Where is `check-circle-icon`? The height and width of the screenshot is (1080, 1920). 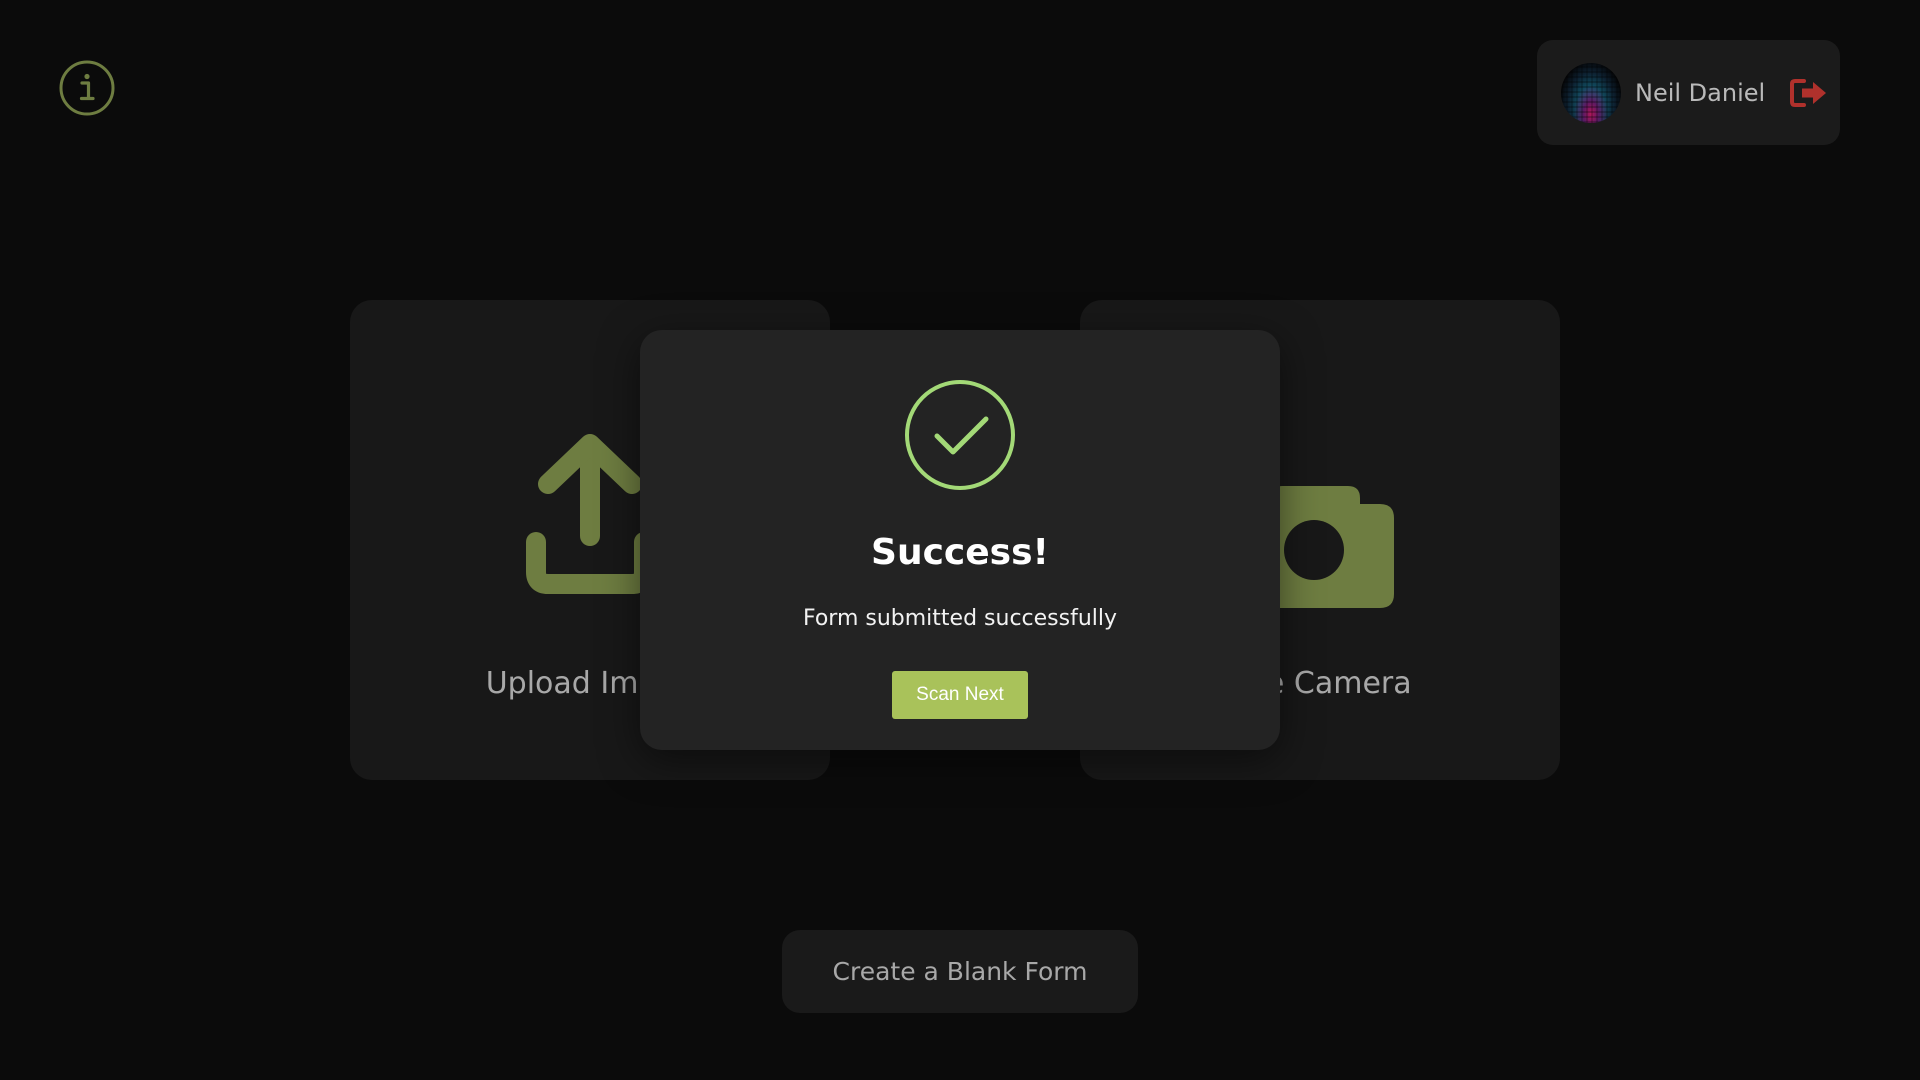 check-circle-icon is located at coordinates (960, 435).